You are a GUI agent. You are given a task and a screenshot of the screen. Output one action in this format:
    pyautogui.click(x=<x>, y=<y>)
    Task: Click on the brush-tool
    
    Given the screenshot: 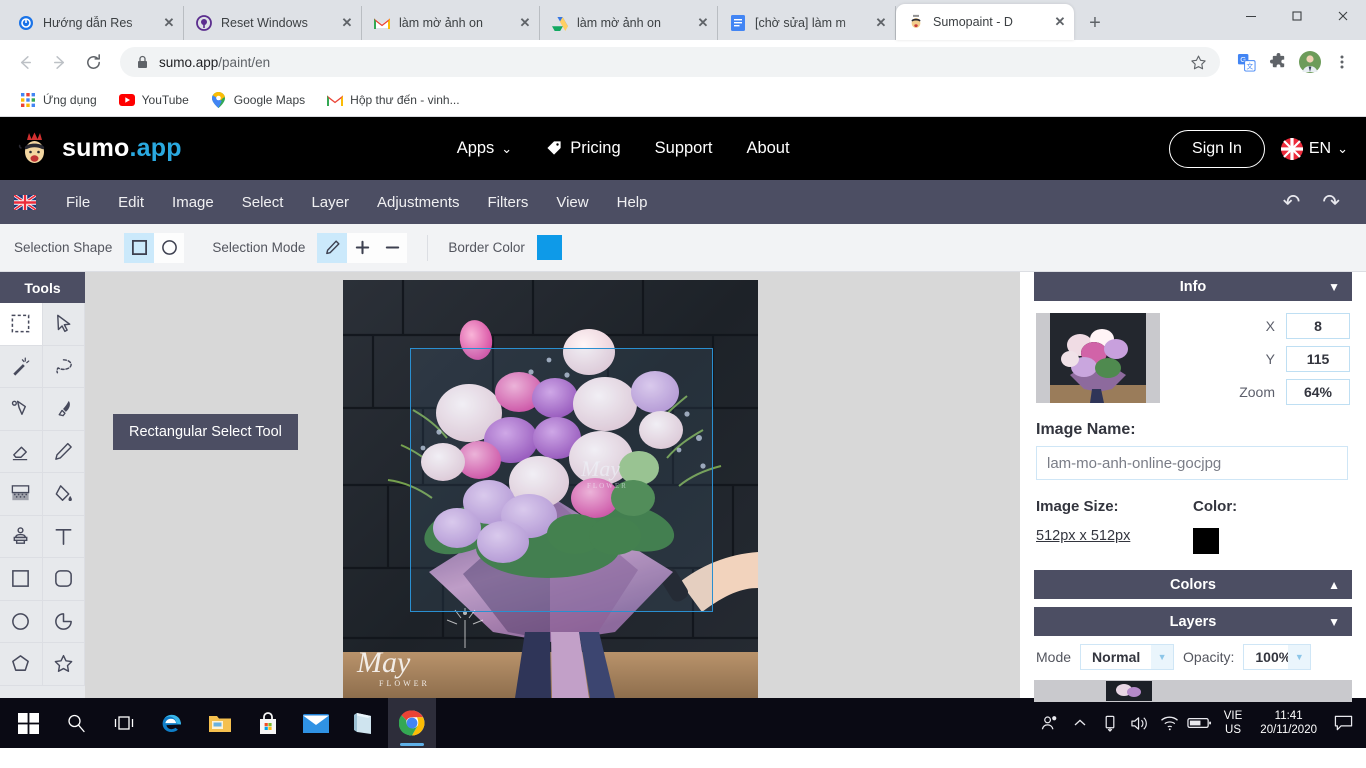 What is the action you would take?
    pyautogui.click(x=63, y=409)
    